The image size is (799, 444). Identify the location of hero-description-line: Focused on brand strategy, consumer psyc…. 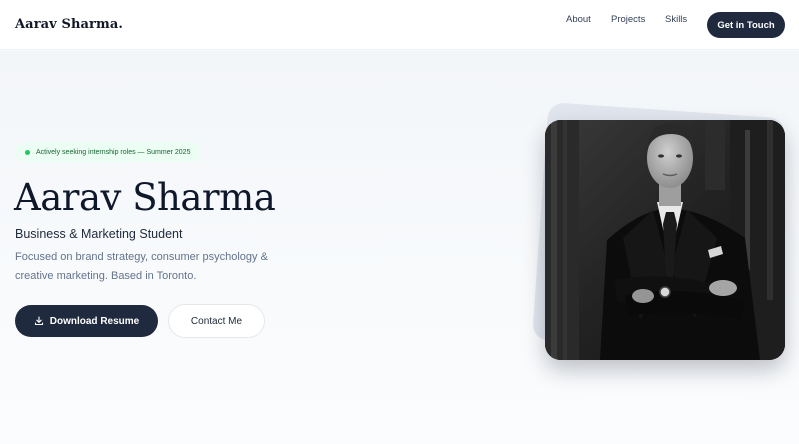
(141, 257).